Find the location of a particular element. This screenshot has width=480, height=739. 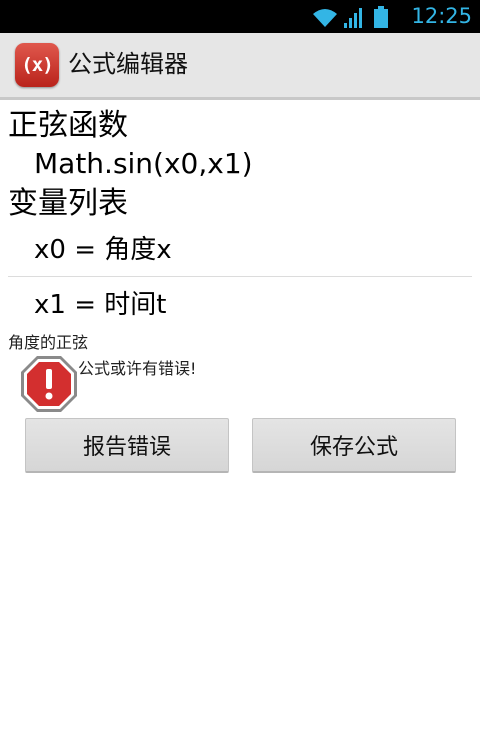

warning-message: 公式或许有错误! is located at coordinates (137, 368).